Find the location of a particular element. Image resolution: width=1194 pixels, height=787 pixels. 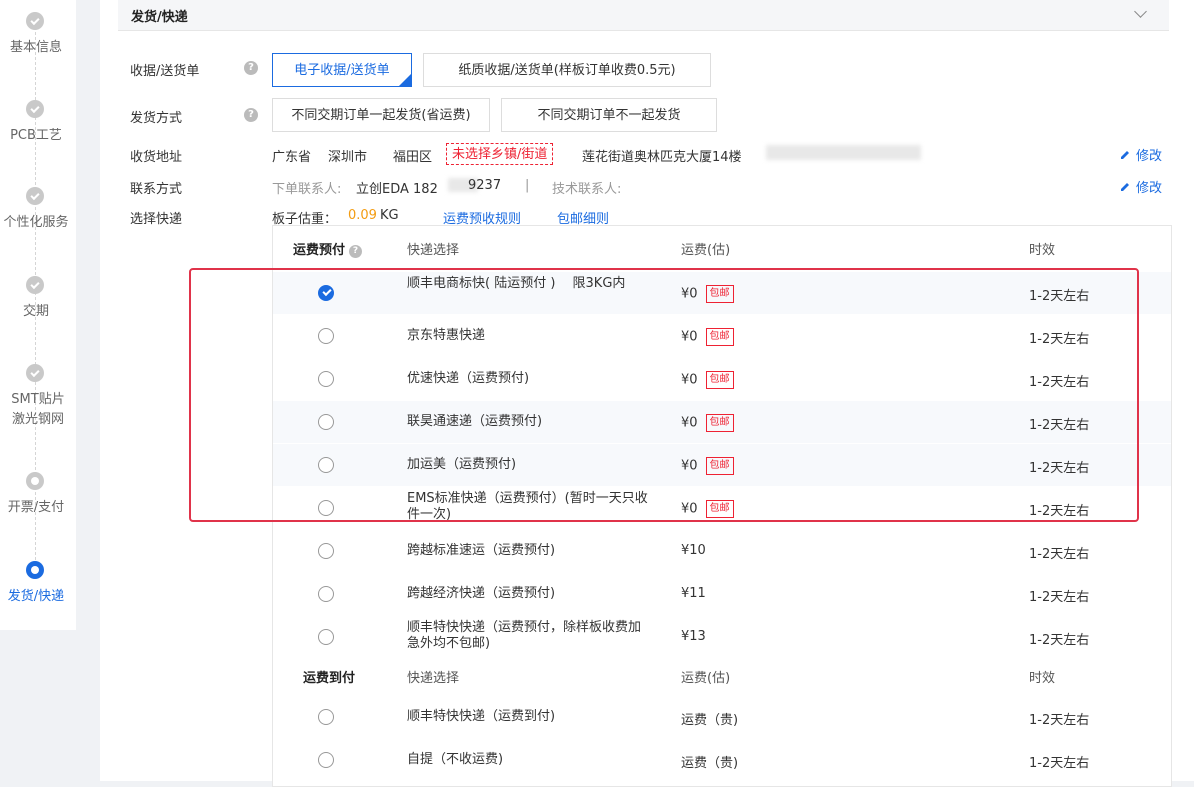

fee-value: 运费（贵) is located at coordinates (710, 763).